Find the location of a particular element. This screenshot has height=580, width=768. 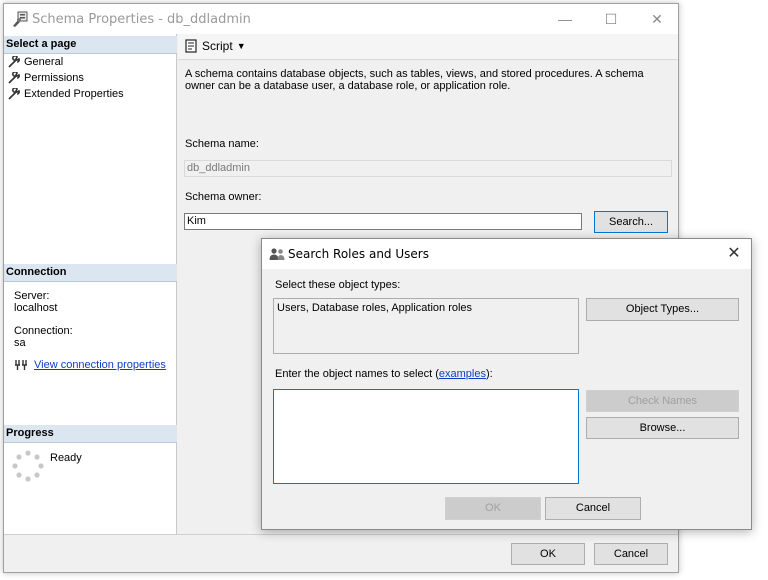

view-connection-properties-link: View connection properties is located at coordinates (100, 365).